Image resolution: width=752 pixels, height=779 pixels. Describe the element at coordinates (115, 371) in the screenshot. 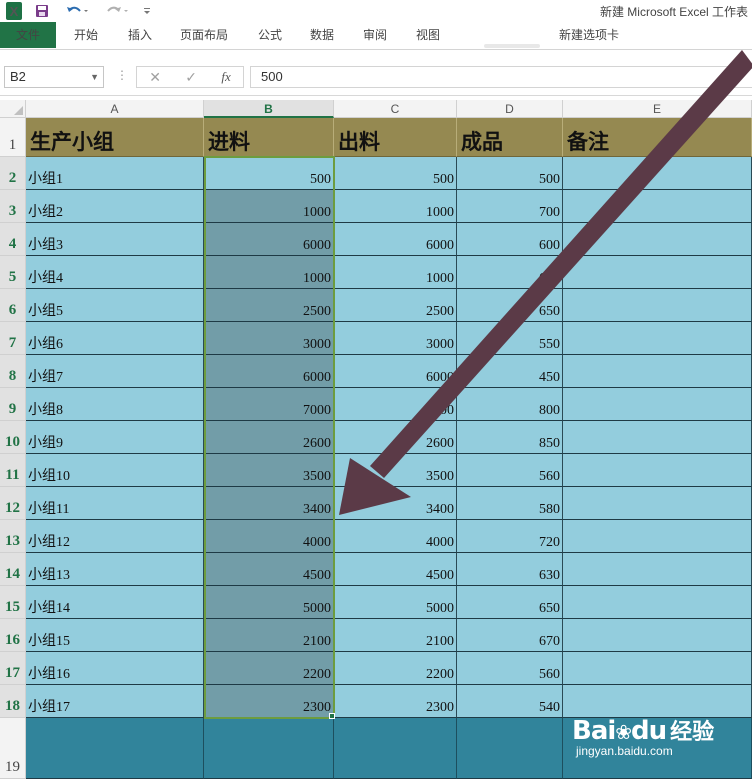

I see `cell-a8: 小组7` at that location.